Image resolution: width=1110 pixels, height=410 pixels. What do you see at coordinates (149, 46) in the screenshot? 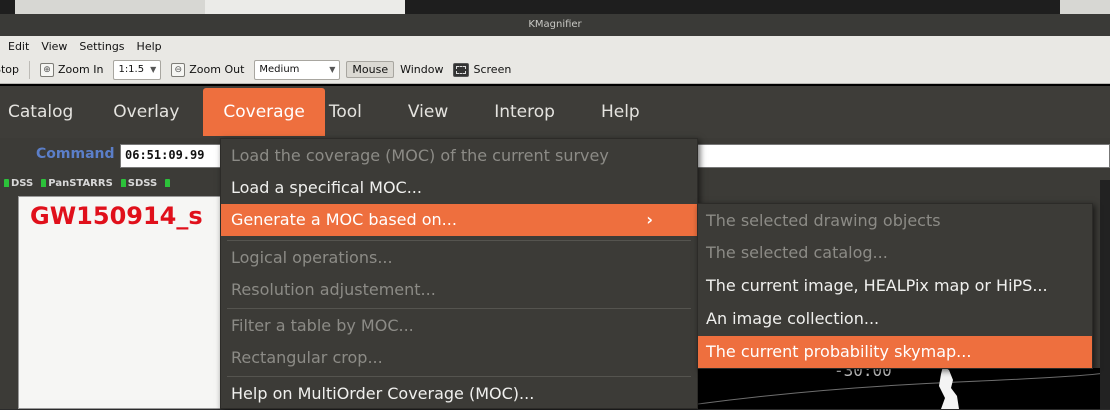
I see `kmag-menu-help: Help` at bounding box center [149, 46].